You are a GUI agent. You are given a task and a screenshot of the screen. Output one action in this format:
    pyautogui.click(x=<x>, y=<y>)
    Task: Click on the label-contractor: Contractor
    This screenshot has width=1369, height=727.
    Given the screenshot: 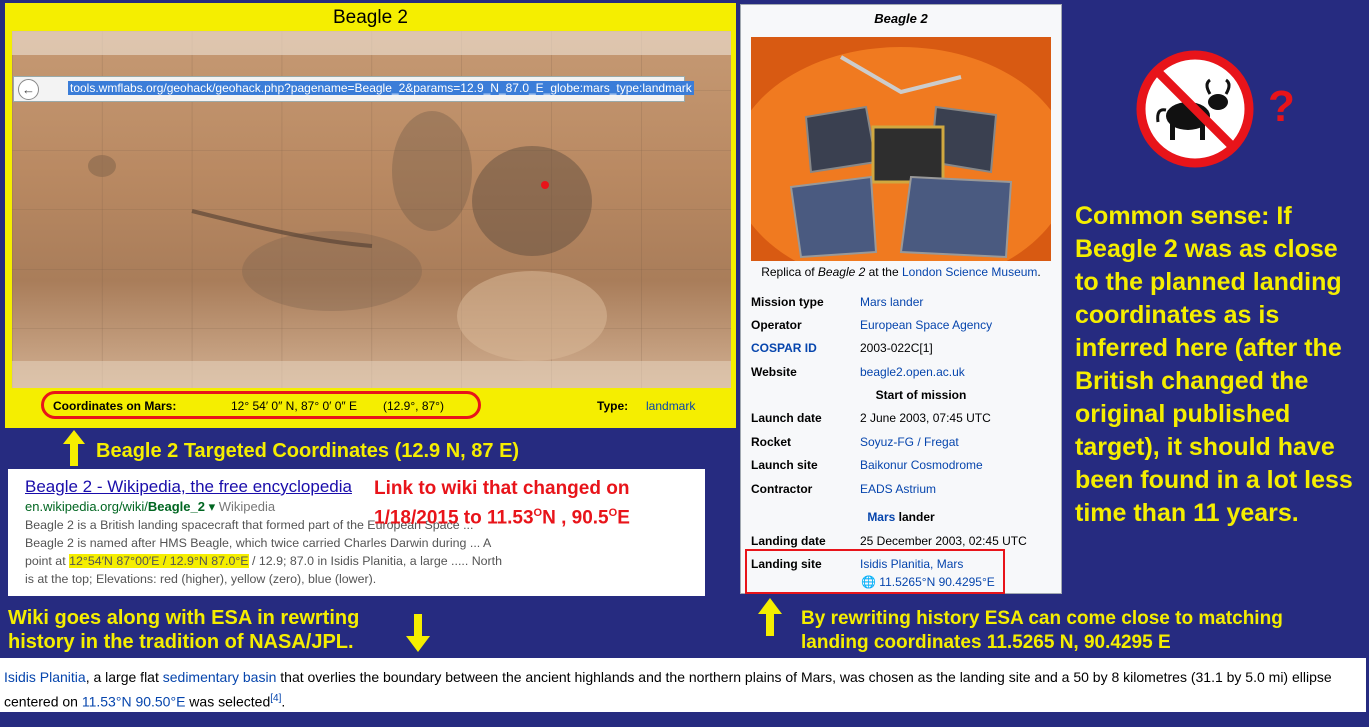 What is the action you would take?
    pyautogui.click(x=782, y=489)
    